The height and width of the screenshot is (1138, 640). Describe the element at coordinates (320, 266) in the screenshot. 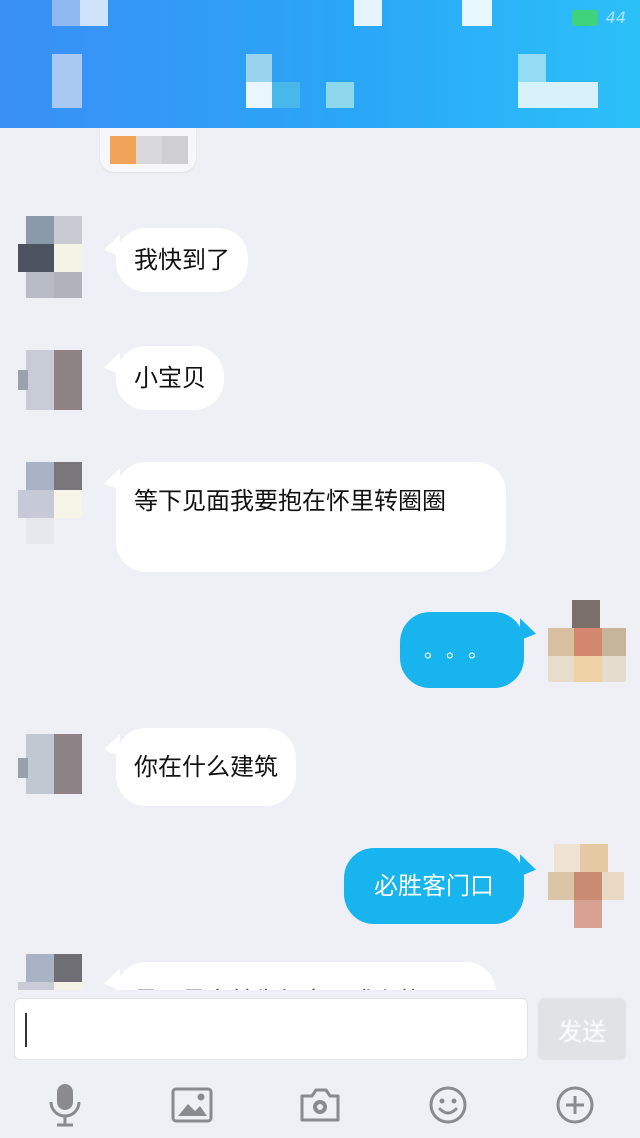

I see `message-row: 我快到了` at that location.